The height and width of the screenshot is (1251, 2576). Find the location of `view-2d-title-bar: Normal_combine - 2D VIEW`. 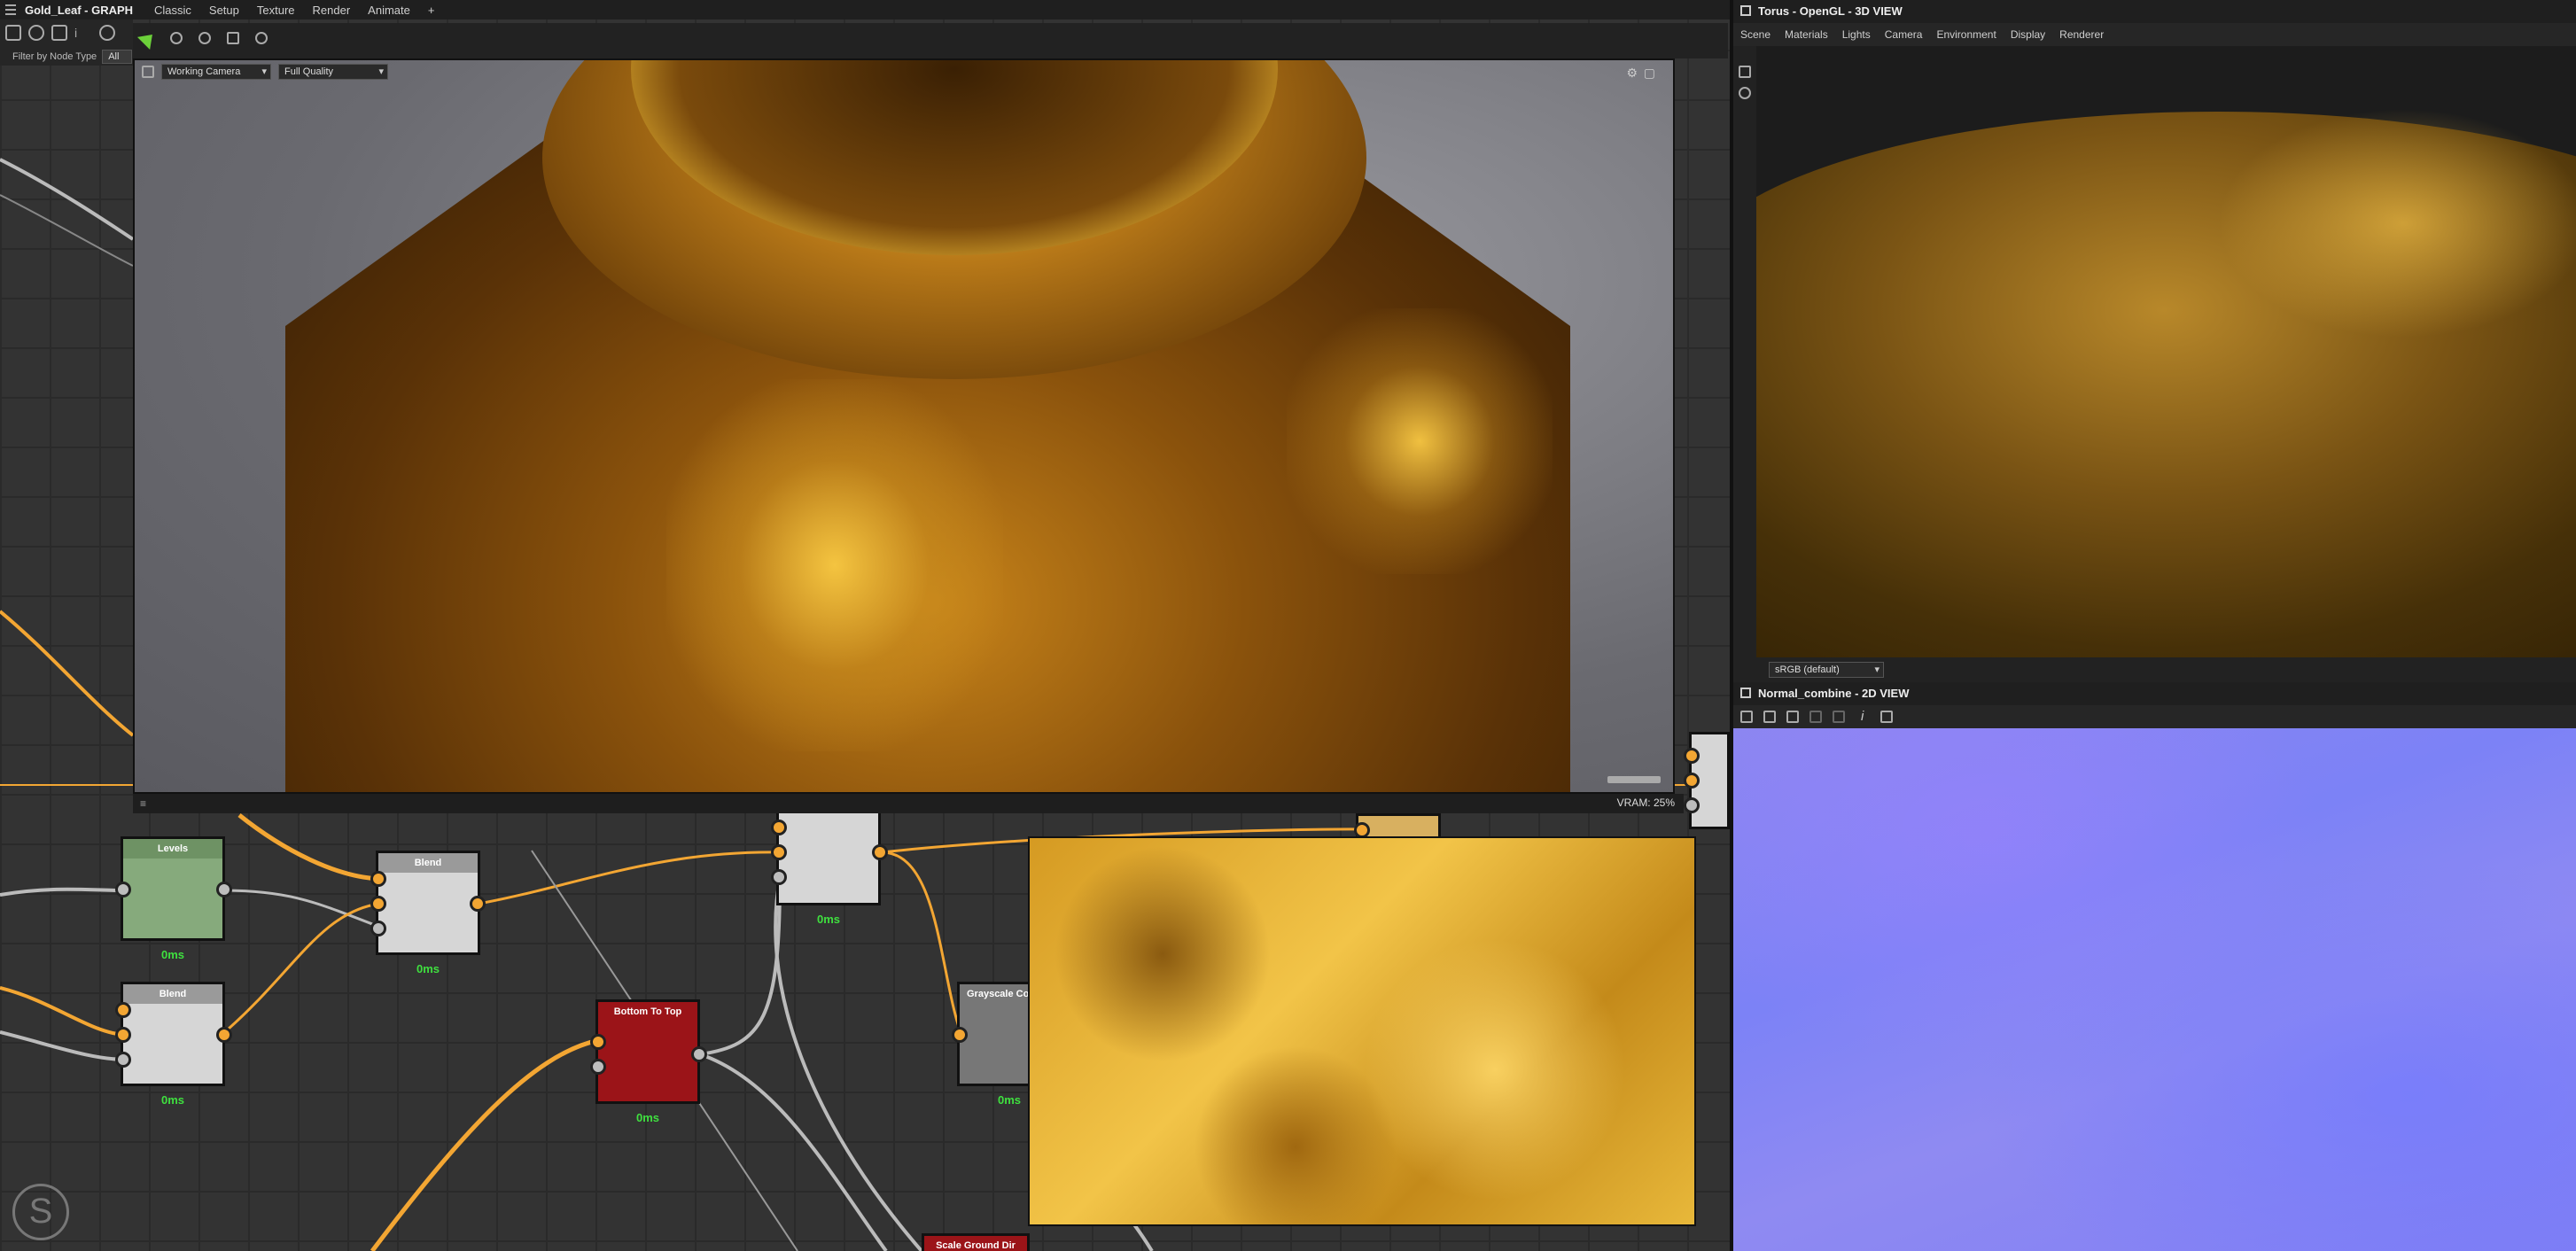

view-2d-title-bar: Normal_combine - 2D VIEW is located at coordinates (2154, 693).